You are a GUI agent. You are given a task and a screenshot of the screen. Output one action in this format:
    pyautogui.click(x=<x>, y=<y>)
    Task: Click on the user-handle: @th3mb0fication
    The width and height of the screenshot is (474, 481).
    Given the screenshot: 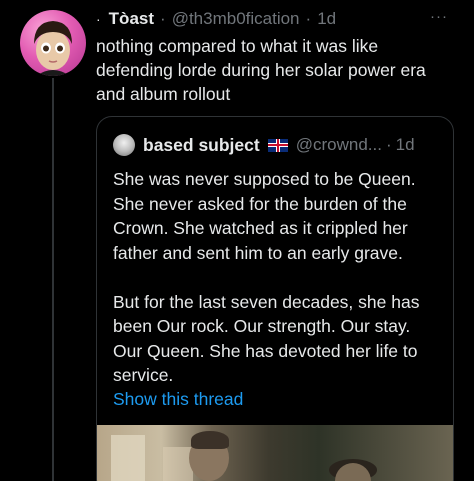 What is the action you would take?
    pyautogui.click(x=236, y=19)
    